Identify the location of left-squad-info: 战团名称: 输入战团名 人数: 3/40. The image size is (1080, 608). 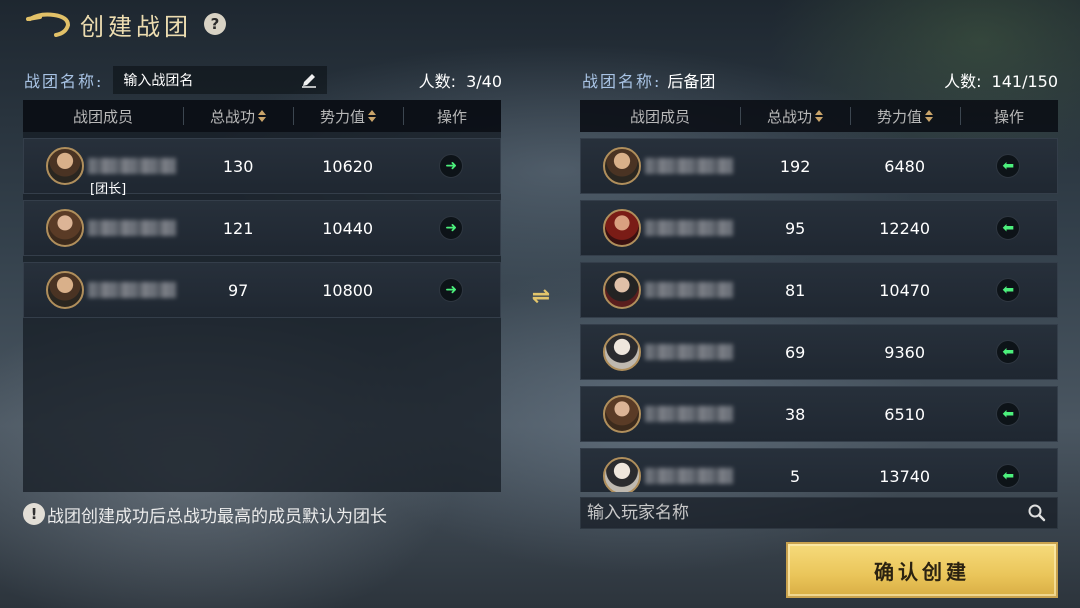
(263, 80).